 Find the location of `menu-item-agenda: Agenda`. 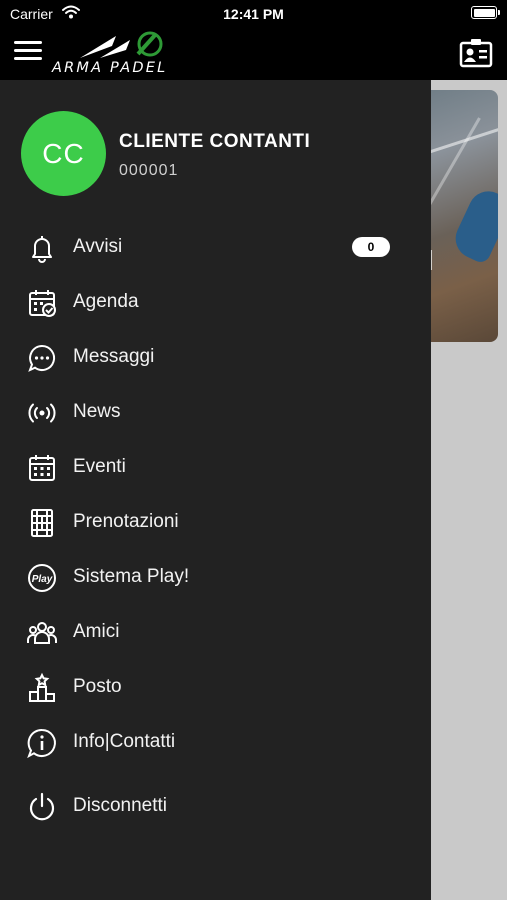

menu-item-agenda: Agenda is located at coordinates (215, 302).